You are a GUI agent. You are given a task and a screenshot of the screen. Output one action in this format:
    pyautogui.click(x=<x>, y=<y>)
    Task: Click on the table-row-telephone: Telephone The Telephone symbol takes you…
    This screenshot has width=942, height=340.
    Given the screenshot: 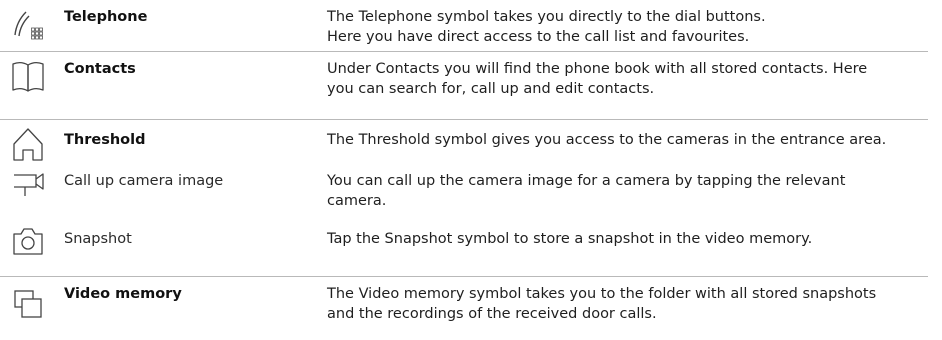 What is the action you would take?
    pyautogui.click(x=471, y=25)
    